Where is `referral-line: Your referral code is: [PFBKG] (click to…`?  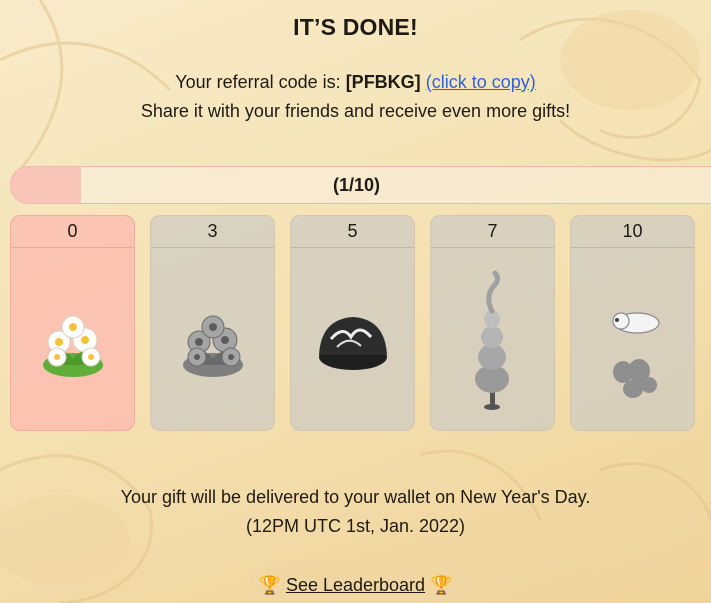
referral-line: Your referral code is: [PFBKG] (click to… is located at coordinates (355, 82).